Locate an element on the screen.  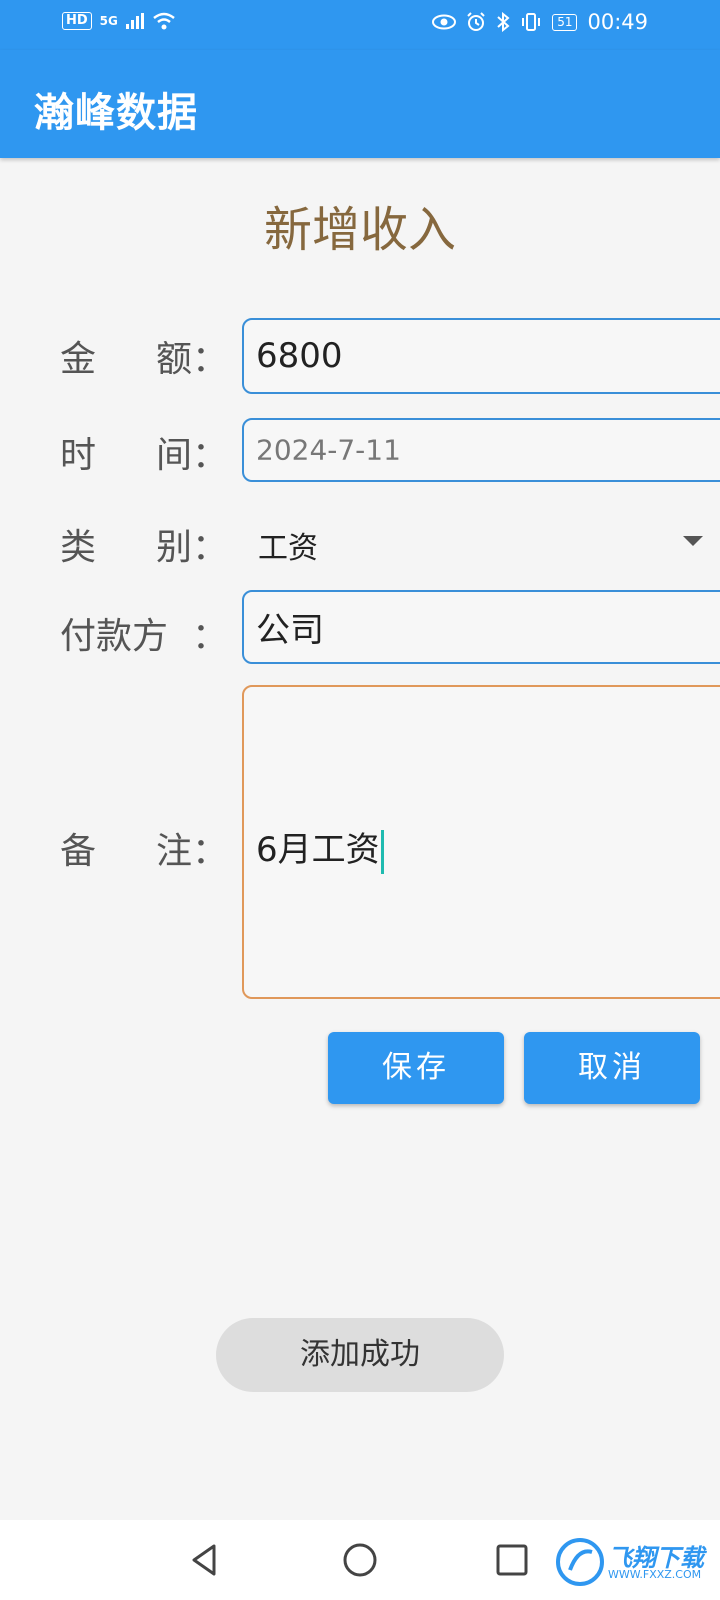
back-icon is located at coordinates (206, 1560).